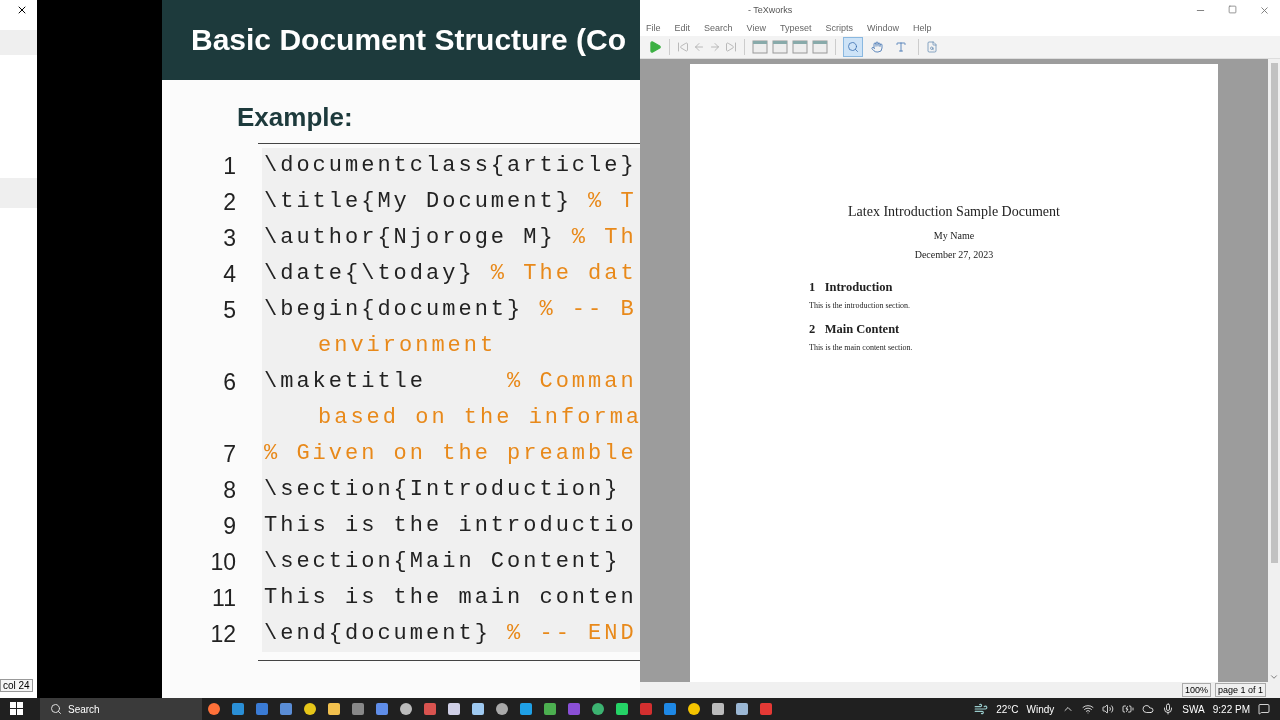  Describe the element at coordinates (1240, 690) in the screenshot. I see `page-indicator: page 1 of 1` at that location.